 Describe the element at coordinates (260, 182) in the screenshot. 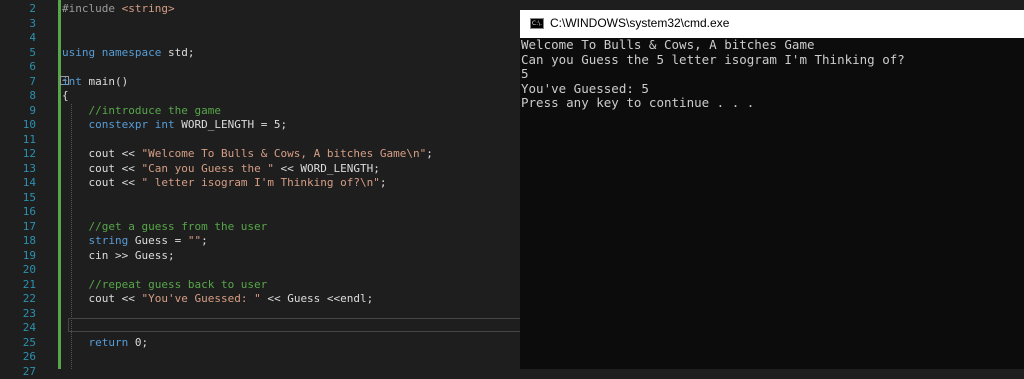

I see `code-token: " letter isogram I'm Thinking of?\n"` at that location.